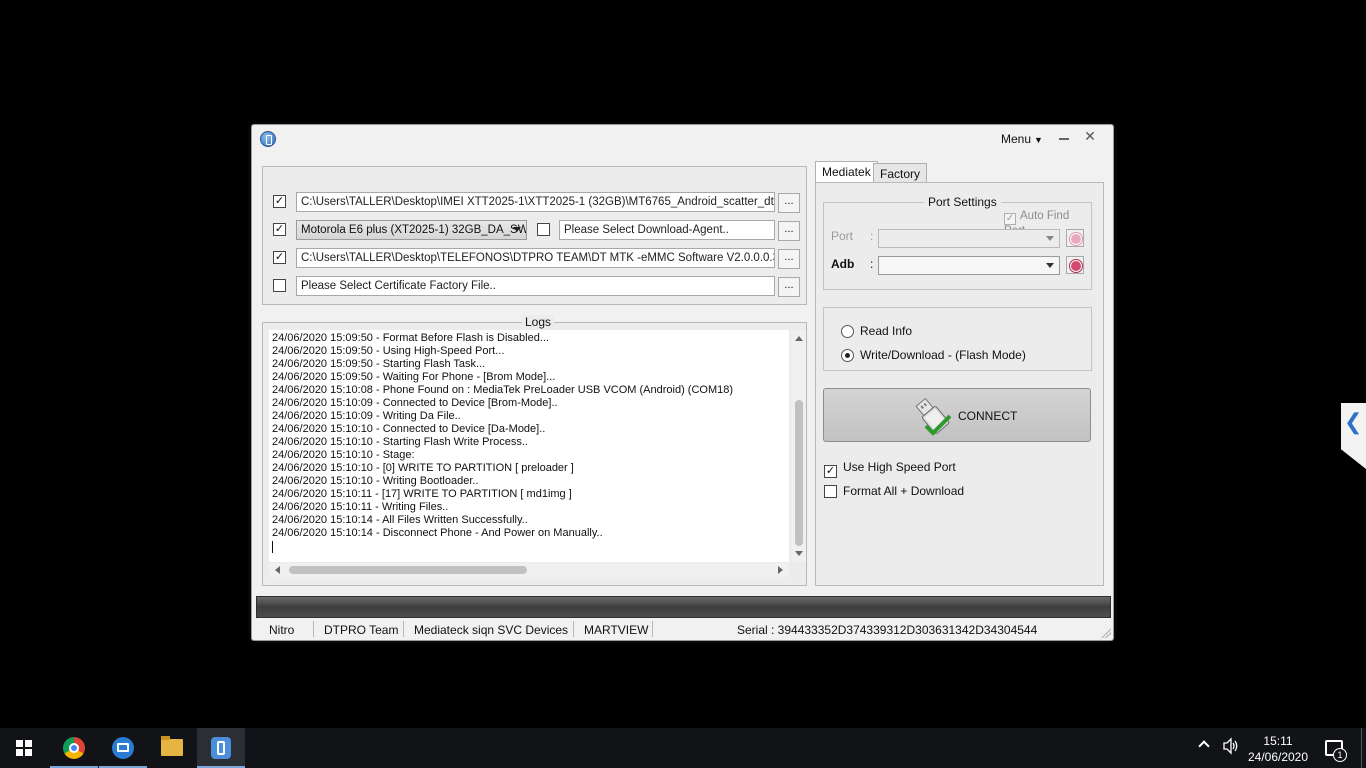  What do you see at coordinates (279, 257) in the screenshot?
I see `firmware-checkbox: ✓` at bounding box center [279, 257].